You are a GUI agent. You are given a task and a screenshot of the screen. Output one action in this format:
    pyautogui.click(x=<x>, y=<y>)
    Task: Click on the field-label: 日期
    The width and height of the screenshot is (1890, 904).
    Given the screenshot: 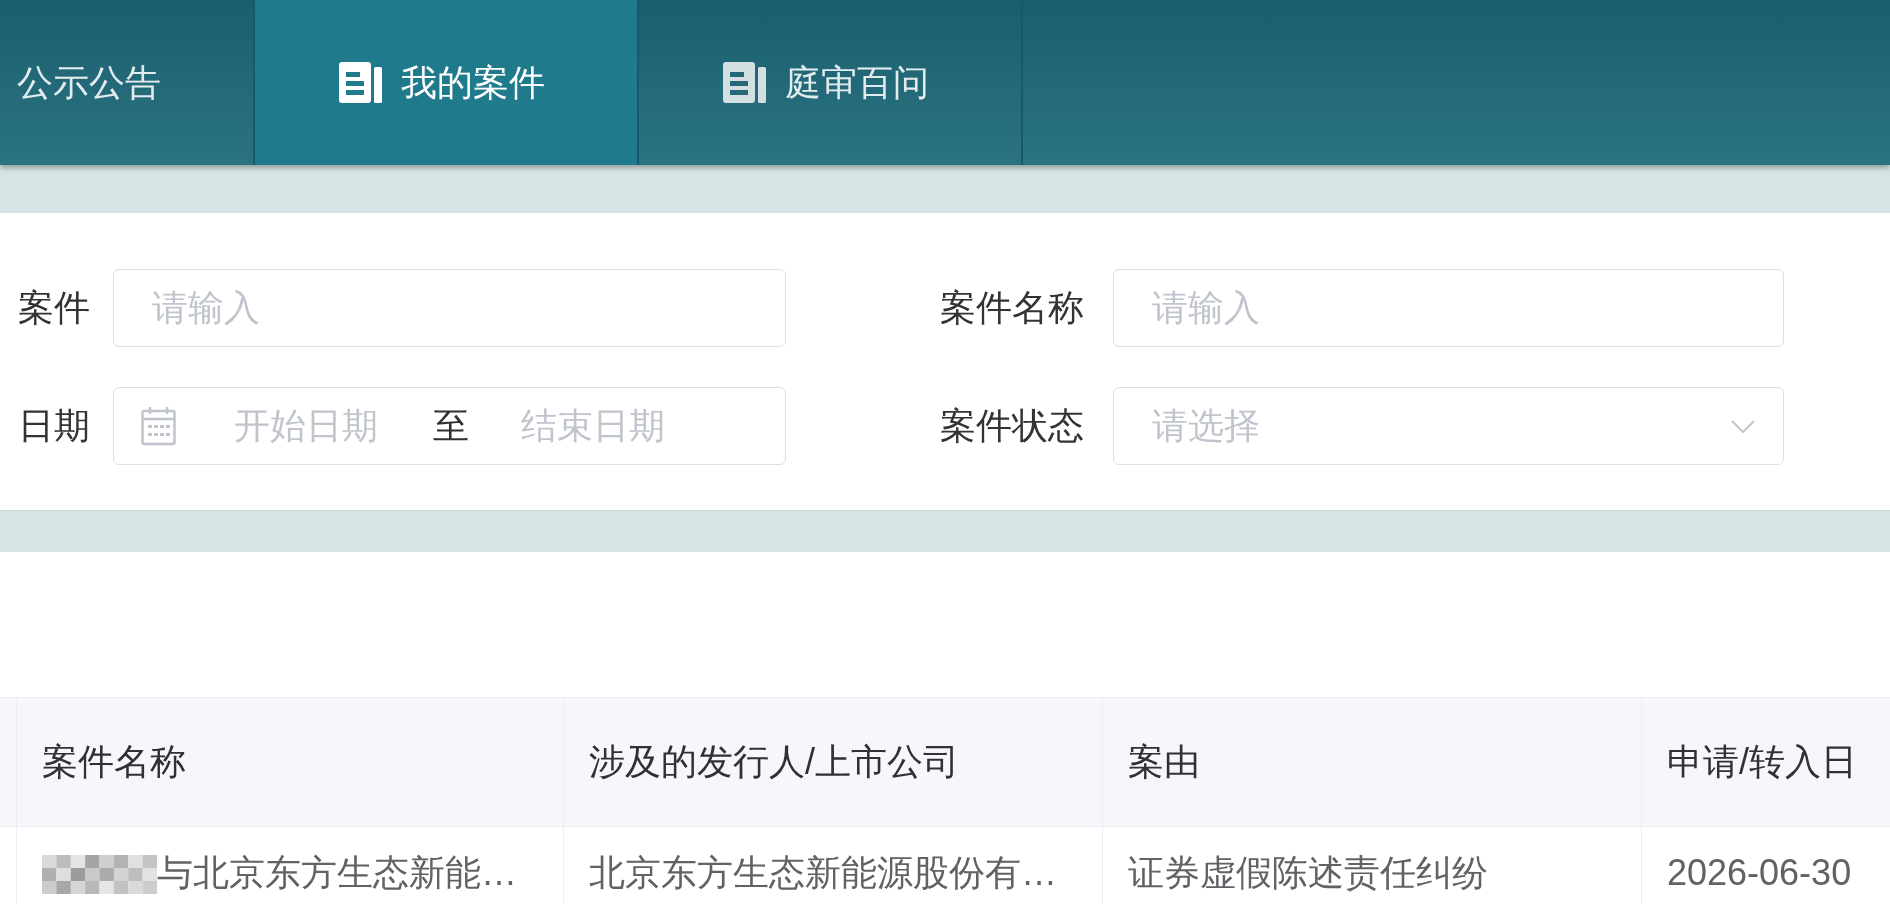 What is the action you would take?
    pyautogui.click(x=54, y=426)
    